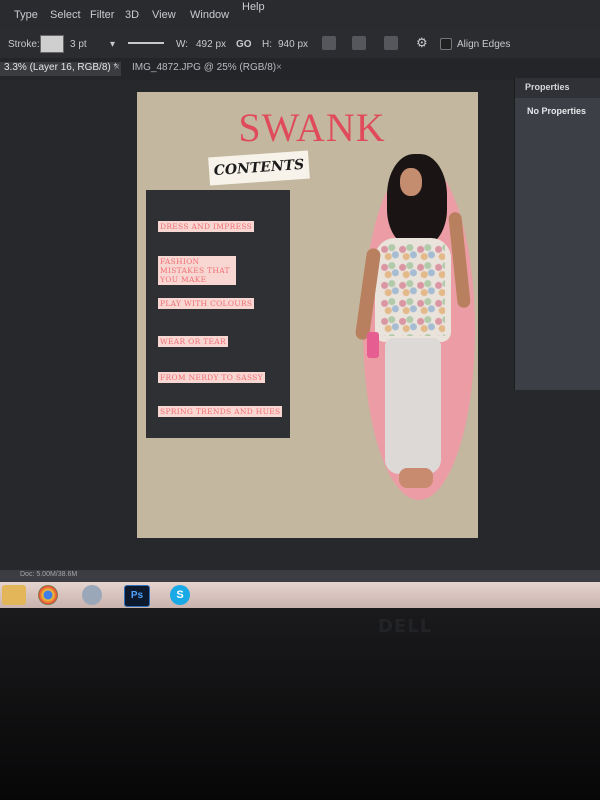  Describe the element at coordinates (206, 226) in the screenshot. I see `toc-item: Dress and Impress` at that location.